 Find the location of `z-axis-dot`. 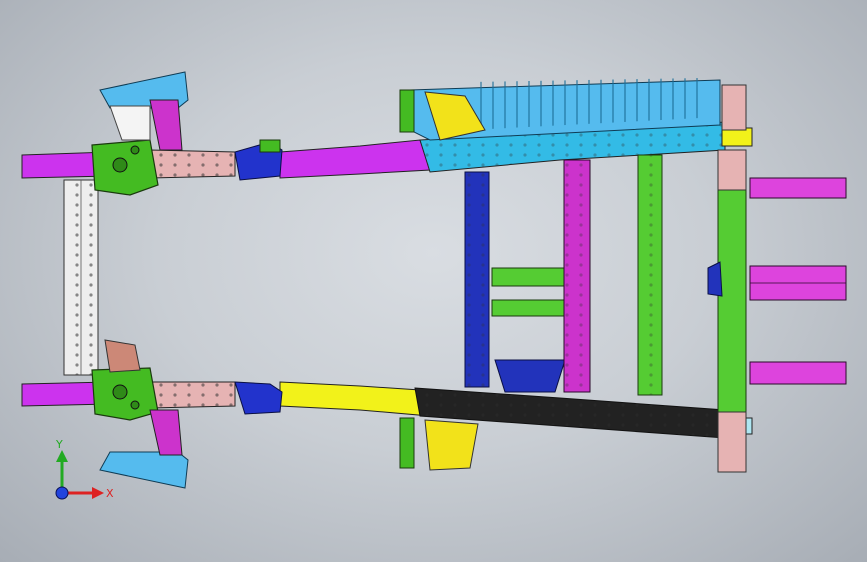

z-axis-dot is located at coordinates (62, 493).